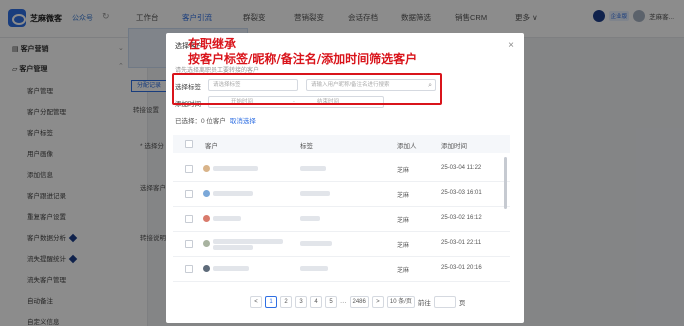  Describe the element at coordinates (461, 218) in the screenshot. I see `row-add-time: 25-03-02 16:12` at that location.